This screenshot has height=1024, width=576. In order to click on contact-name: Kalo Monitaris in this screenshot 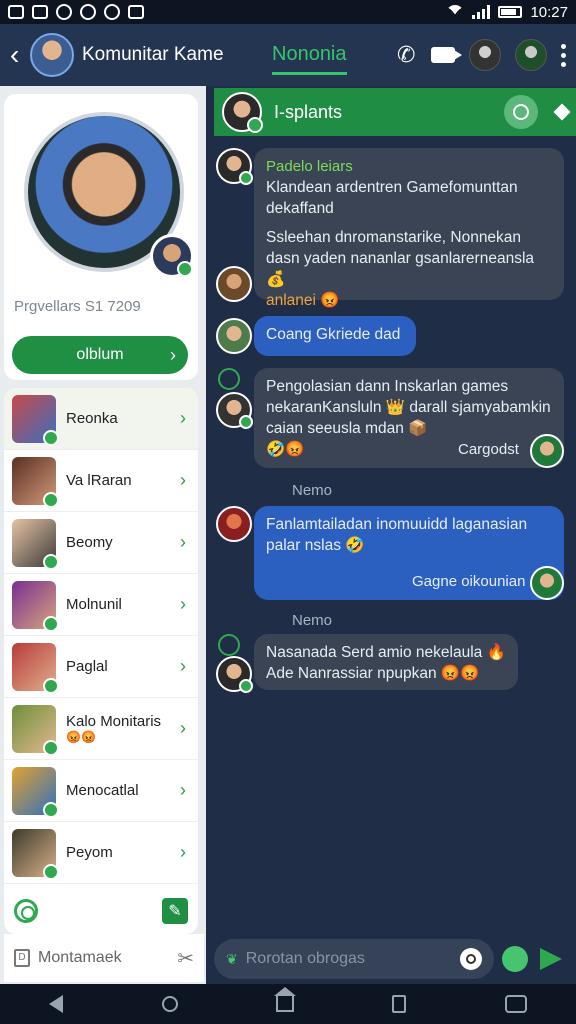, I will do `click(114, 721)`.